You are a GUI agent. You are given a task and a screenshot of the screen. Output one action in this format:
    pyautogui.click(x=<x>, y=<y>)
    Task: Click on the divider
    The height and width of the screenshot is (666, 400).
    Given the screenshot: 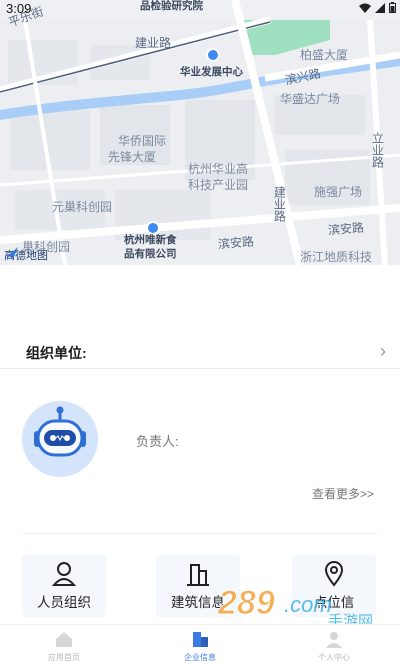 What is the action you would take?
    pyautogui.click(x=200, y=533)
    